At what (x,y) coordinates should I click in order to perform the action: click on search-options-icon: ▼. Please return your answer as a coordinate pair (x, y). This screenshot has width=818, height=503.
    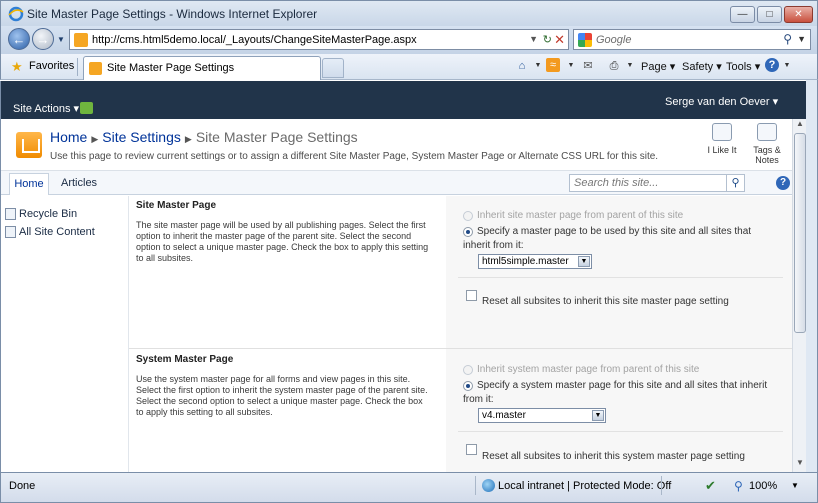
    Looking at the image, I should click on (801, 39).